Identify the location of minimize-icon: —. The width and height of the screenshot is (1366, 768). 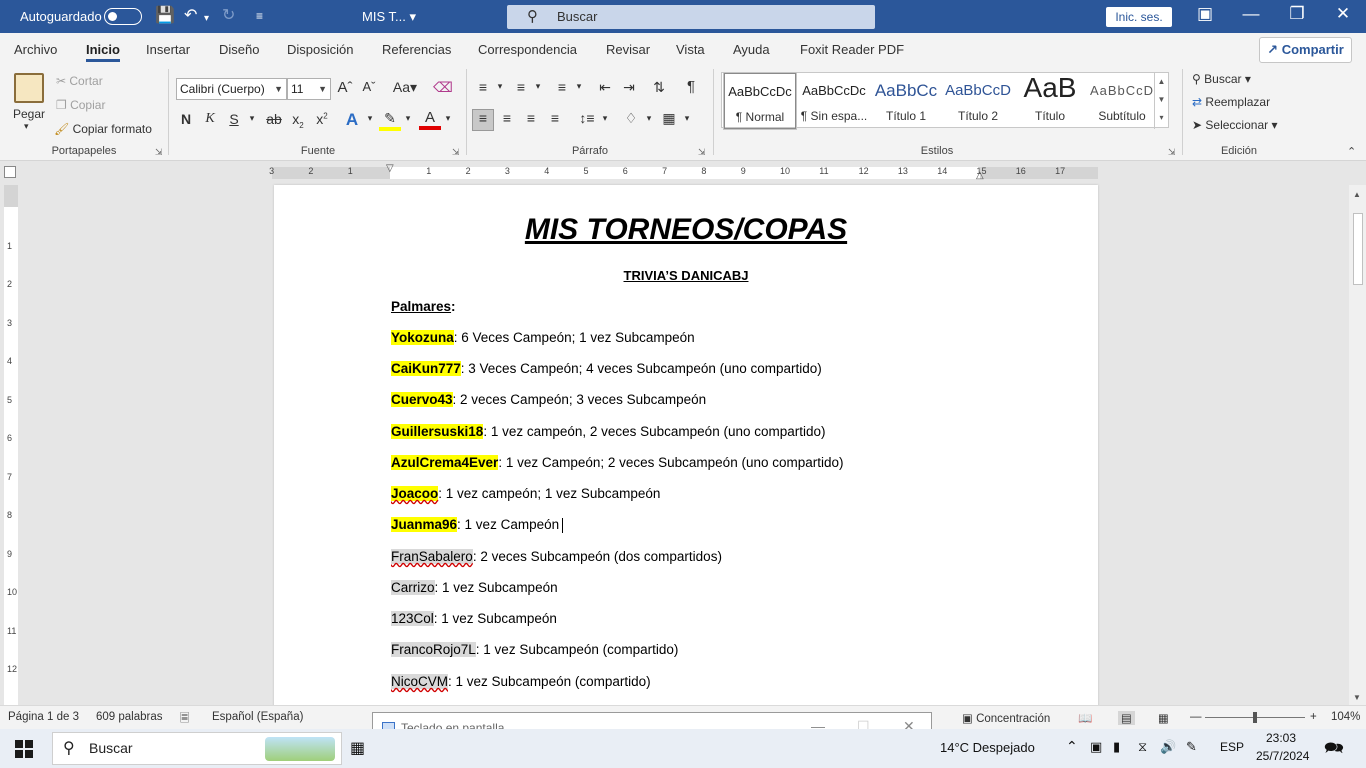
(1251, 14).